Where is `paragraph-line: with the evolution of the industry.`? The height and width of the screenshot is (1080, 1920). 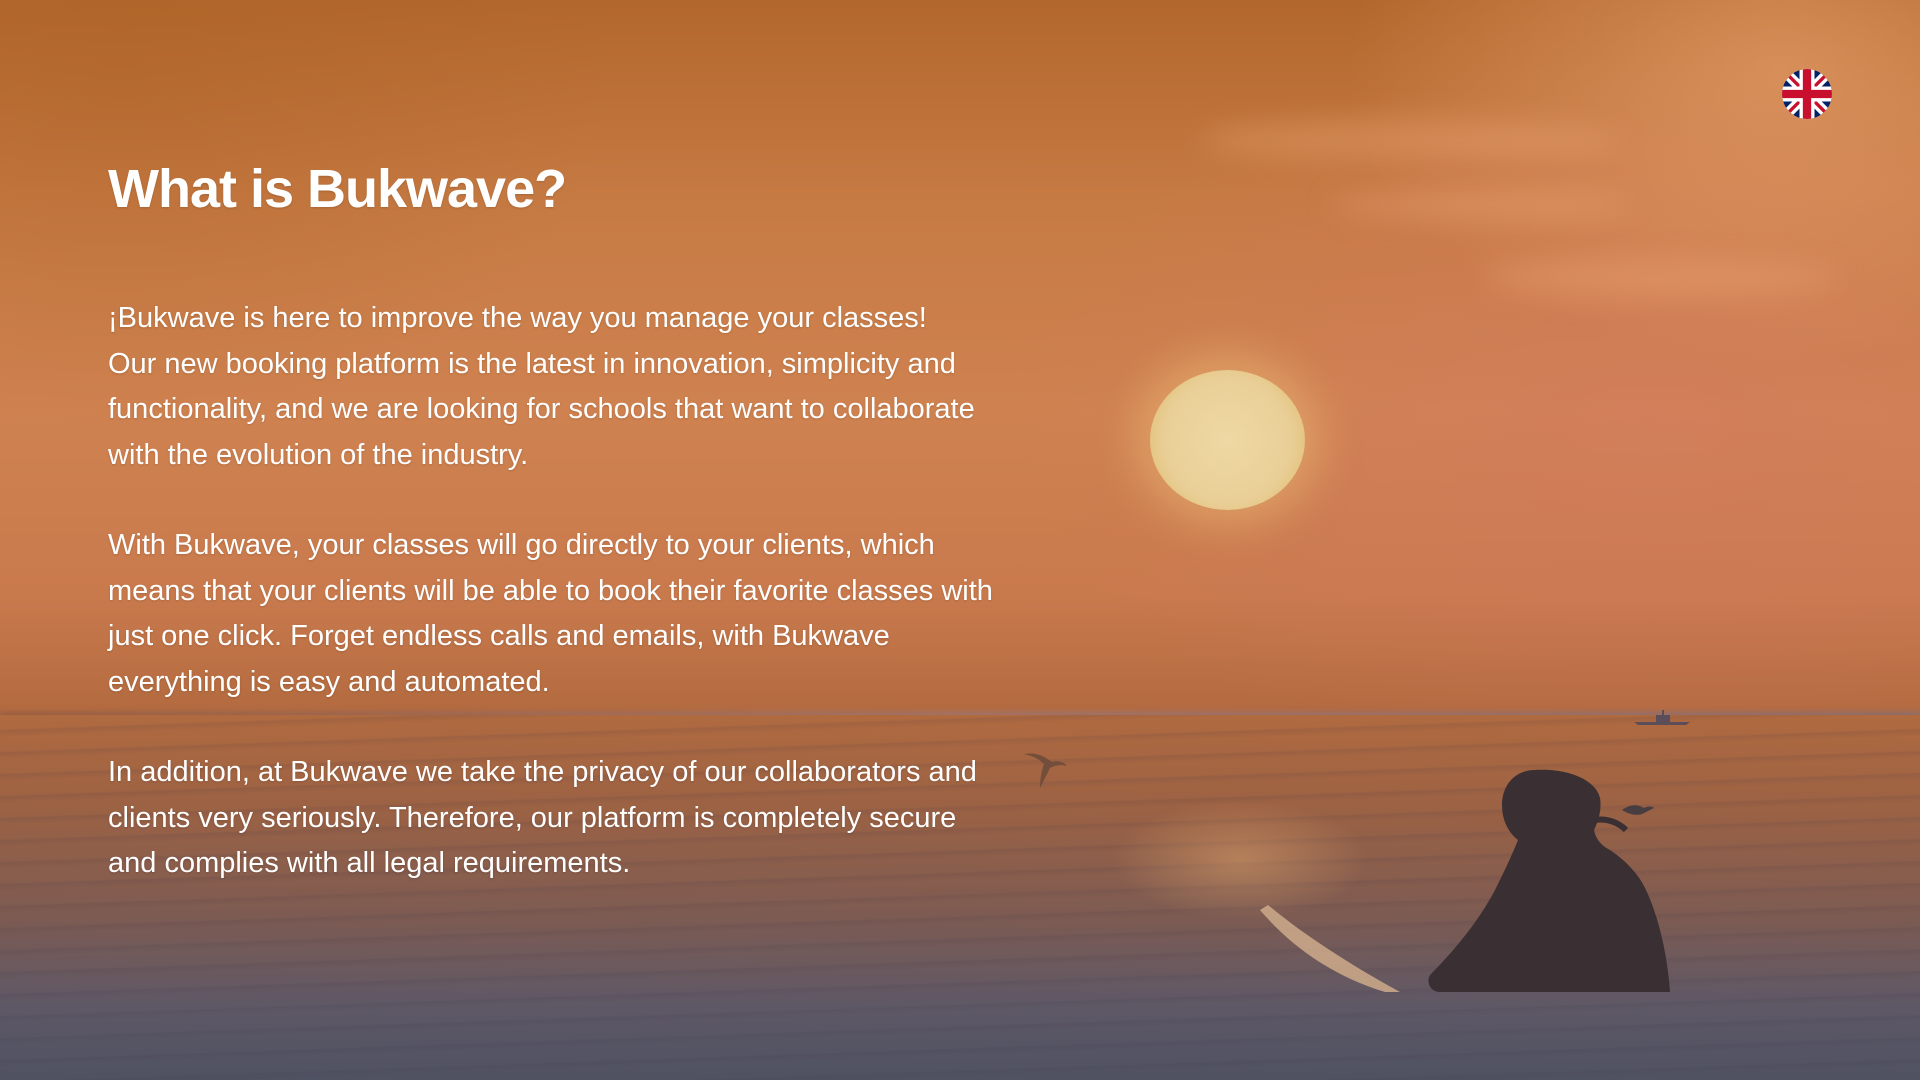
paragraph-line: with the evolution of the industry. is located at coordinates (318, 454).